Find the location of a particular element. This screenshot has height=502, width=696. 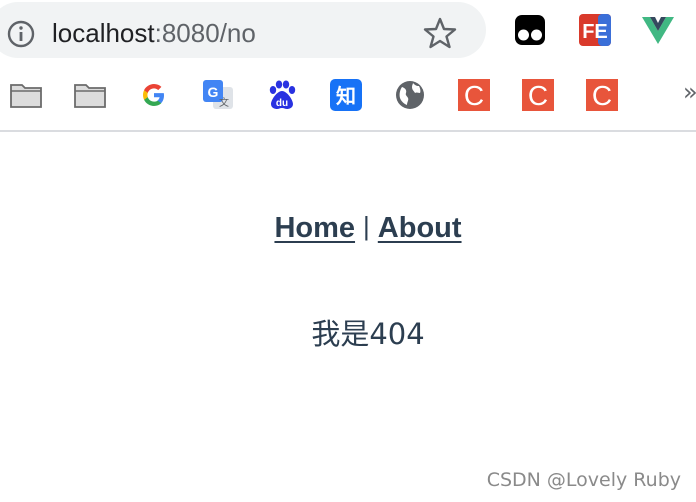

zhihu-label: 知 is located at coordinates (346, 96).